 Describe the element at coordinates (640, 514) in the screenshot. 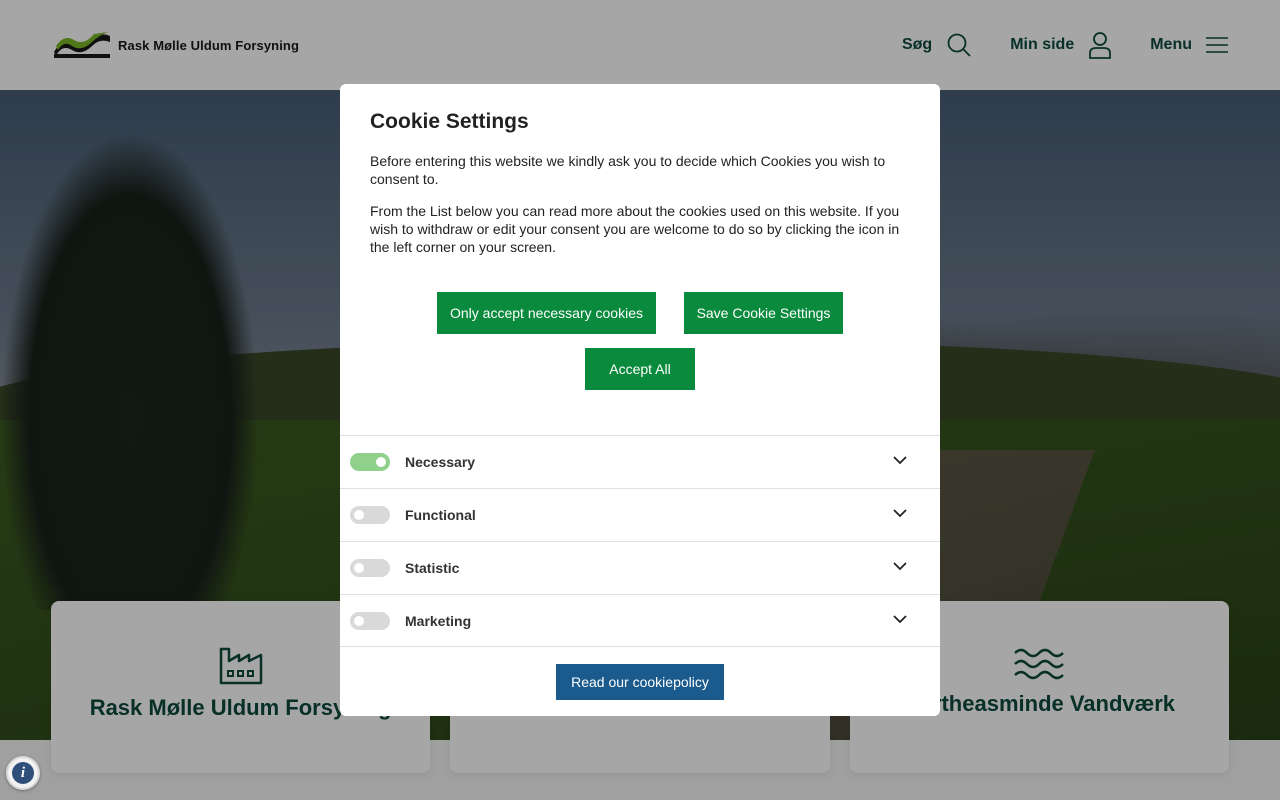

I see `category-functional: Functional` at that location.